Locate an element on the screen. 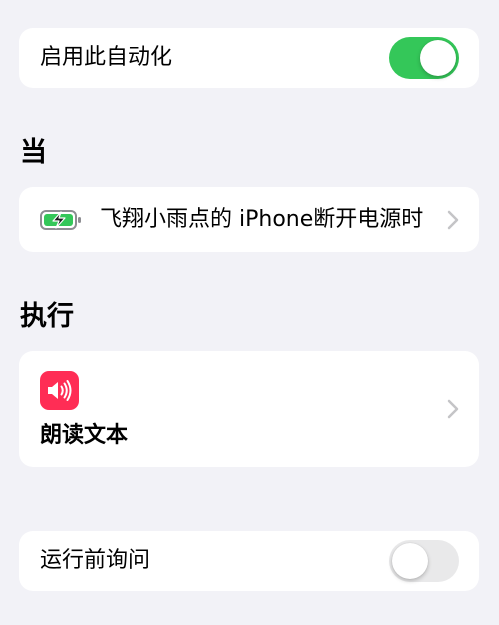 Image resolution: width=499 pixels, height=625 pixels. ask-before-running-row: 运行前询问 is located at coordinates (249, 561).